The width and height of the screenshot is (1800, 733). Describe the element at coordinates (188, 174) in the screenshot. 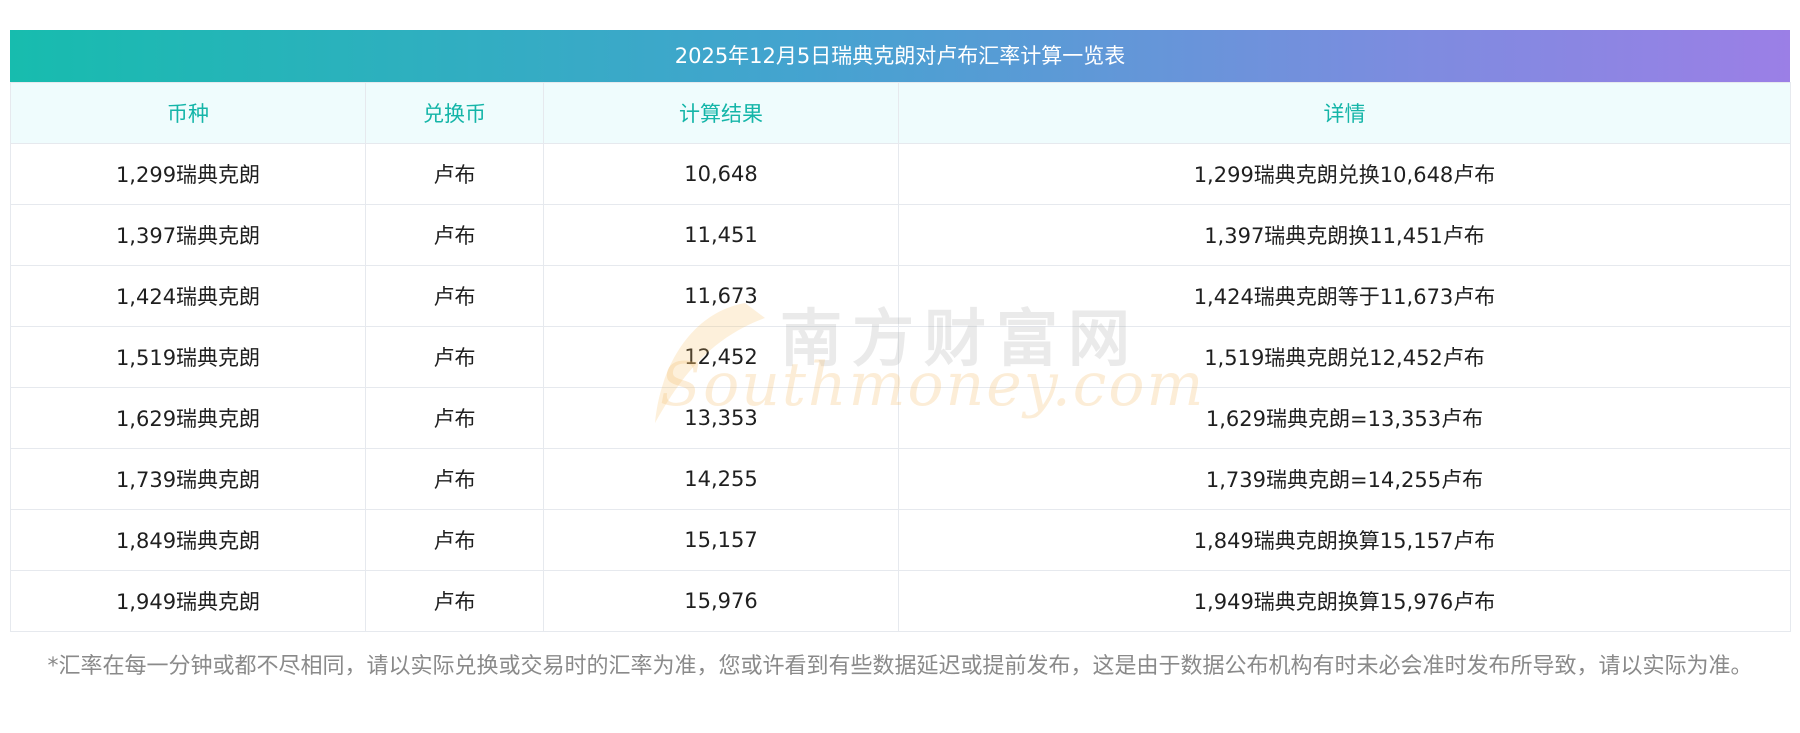

I see `cell-currency: 1,299瑞典克朗` at that location.